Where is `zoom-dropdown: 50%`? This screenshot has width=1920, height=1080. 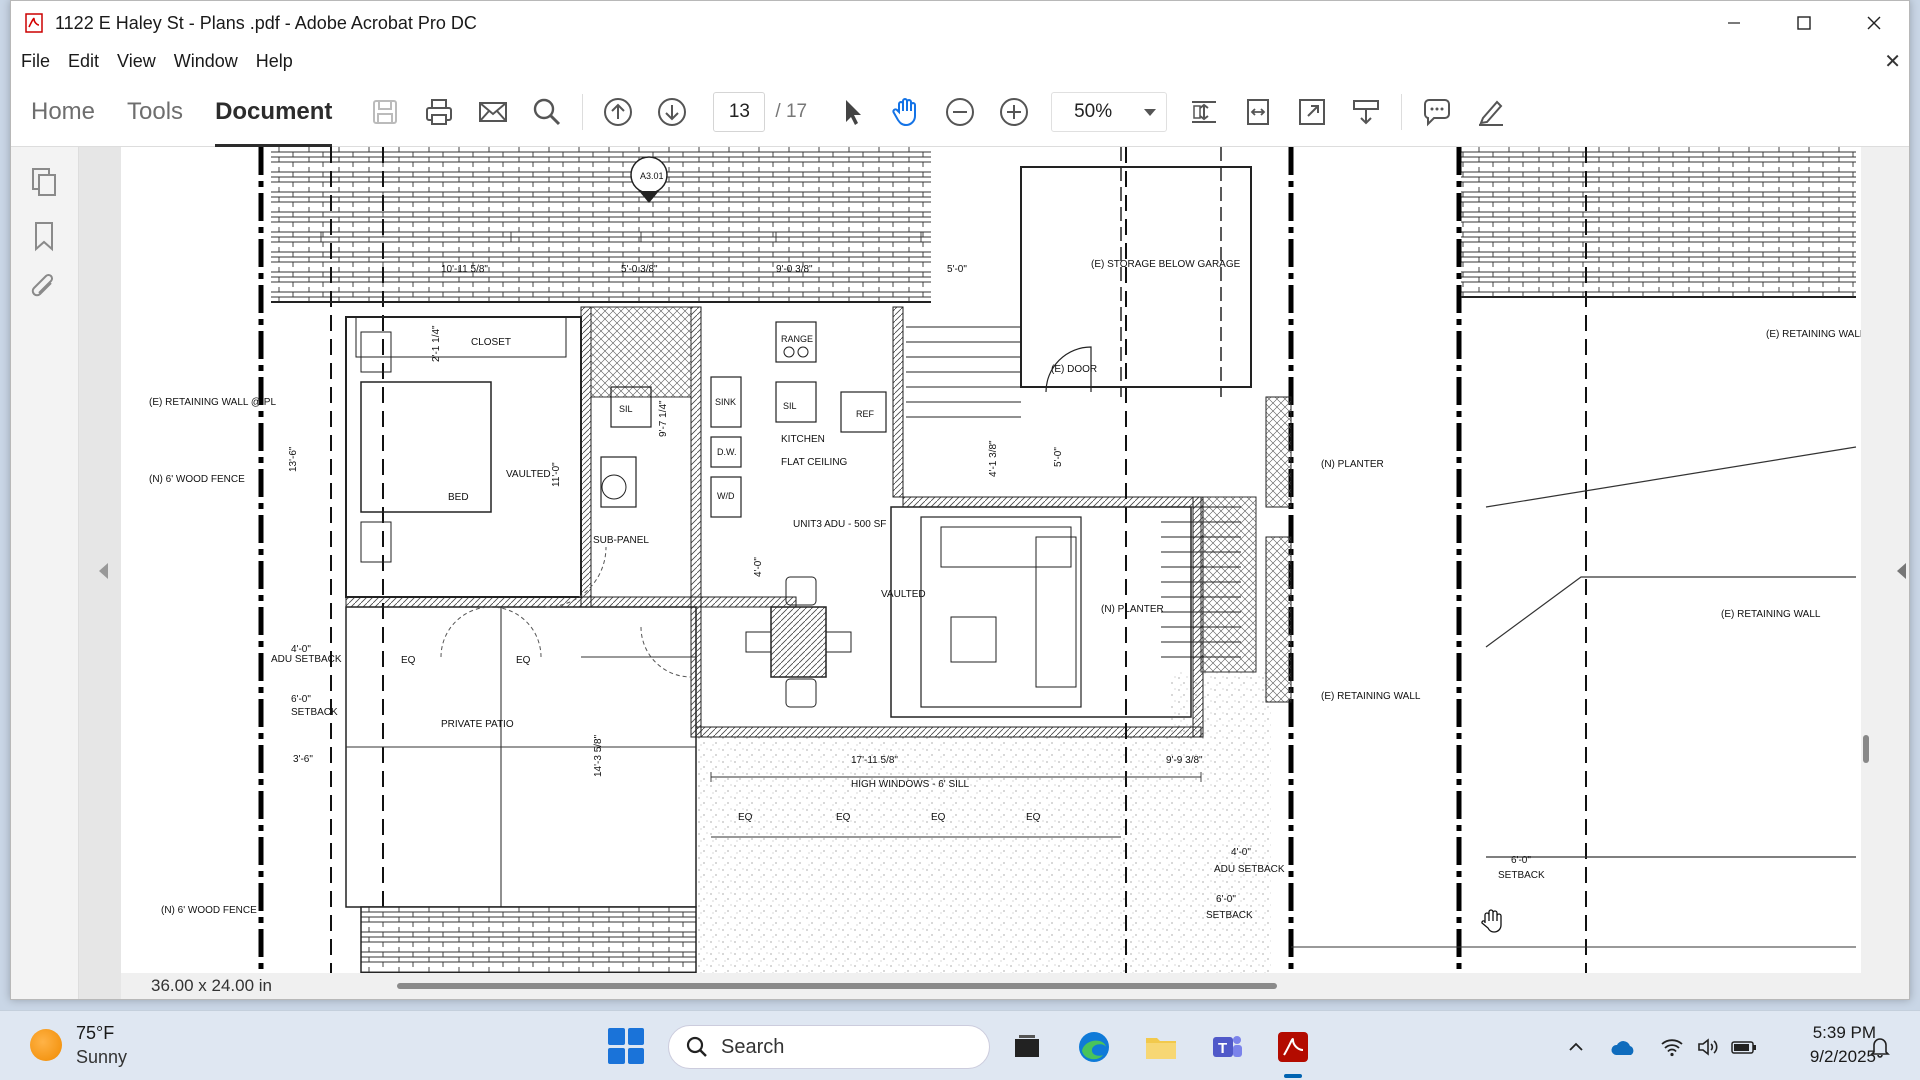 zoom-dropdown: 50% is located at coordinates (1109, 111).